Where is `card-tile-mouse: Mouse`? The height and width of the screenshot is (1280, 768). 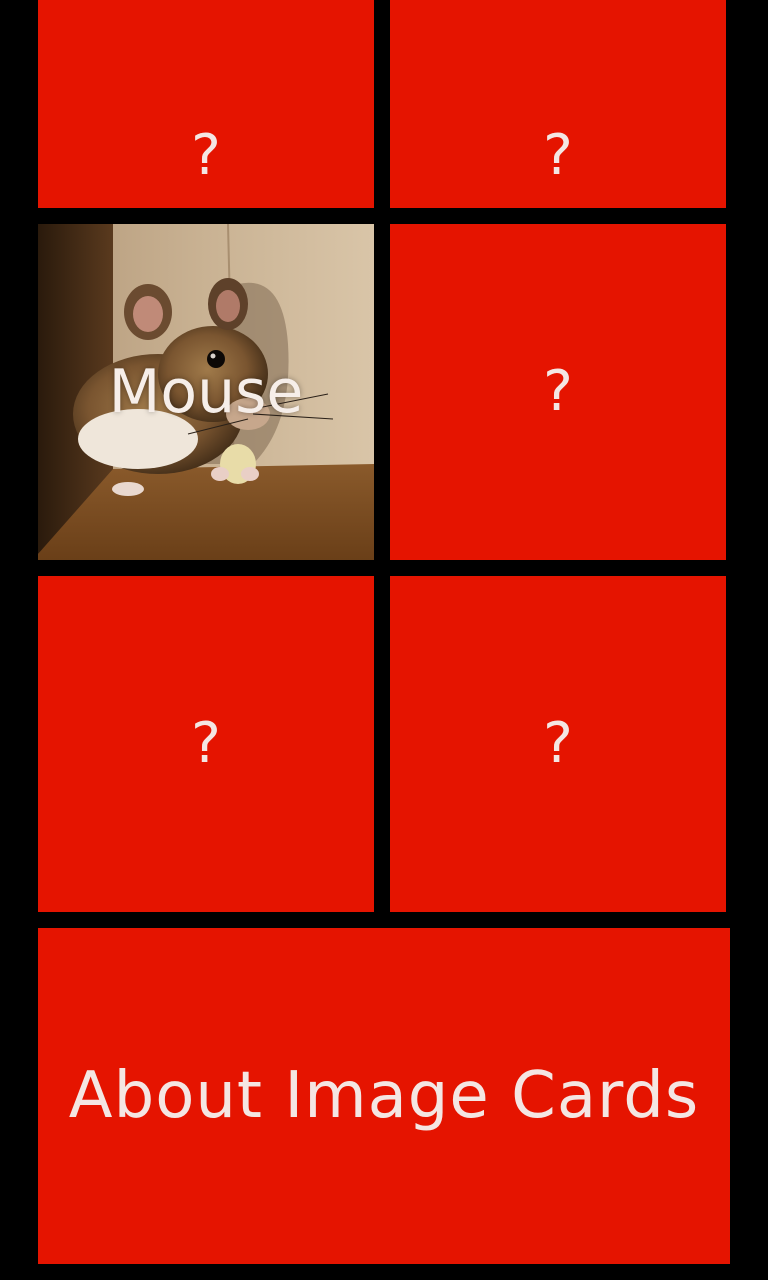
card-tile-mouse: Mouse is located at coordinates (206, 392).